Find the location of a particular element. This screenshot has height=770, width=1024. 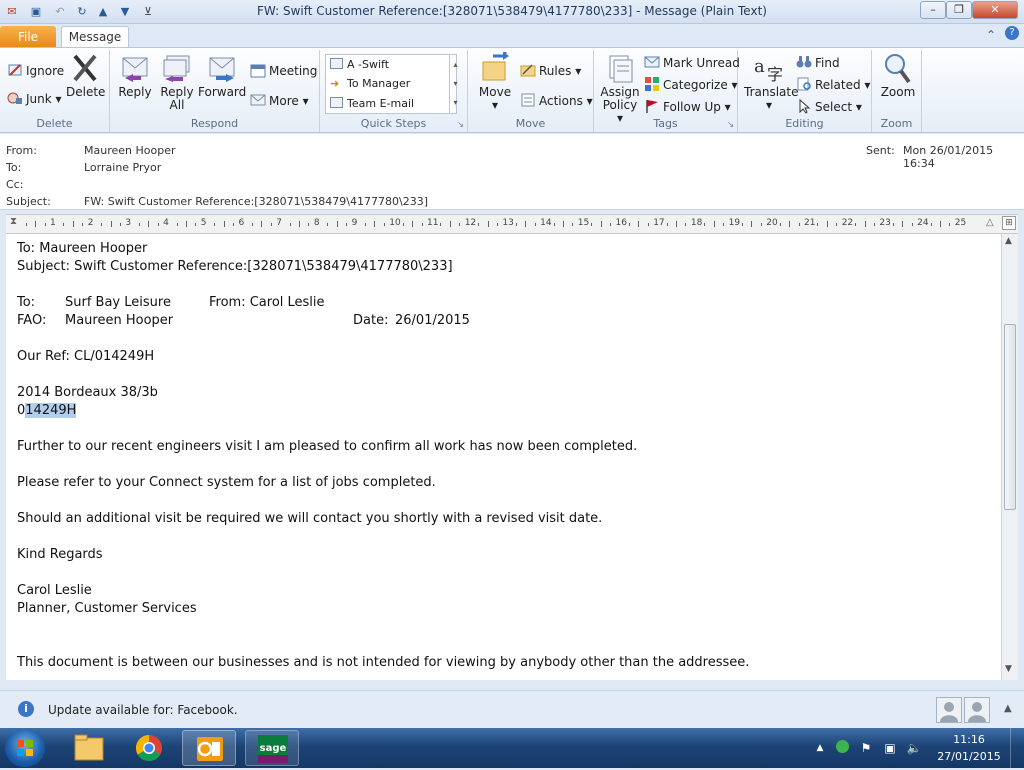

actions-button: Actions ▾ is located at coordinates (556, 101).